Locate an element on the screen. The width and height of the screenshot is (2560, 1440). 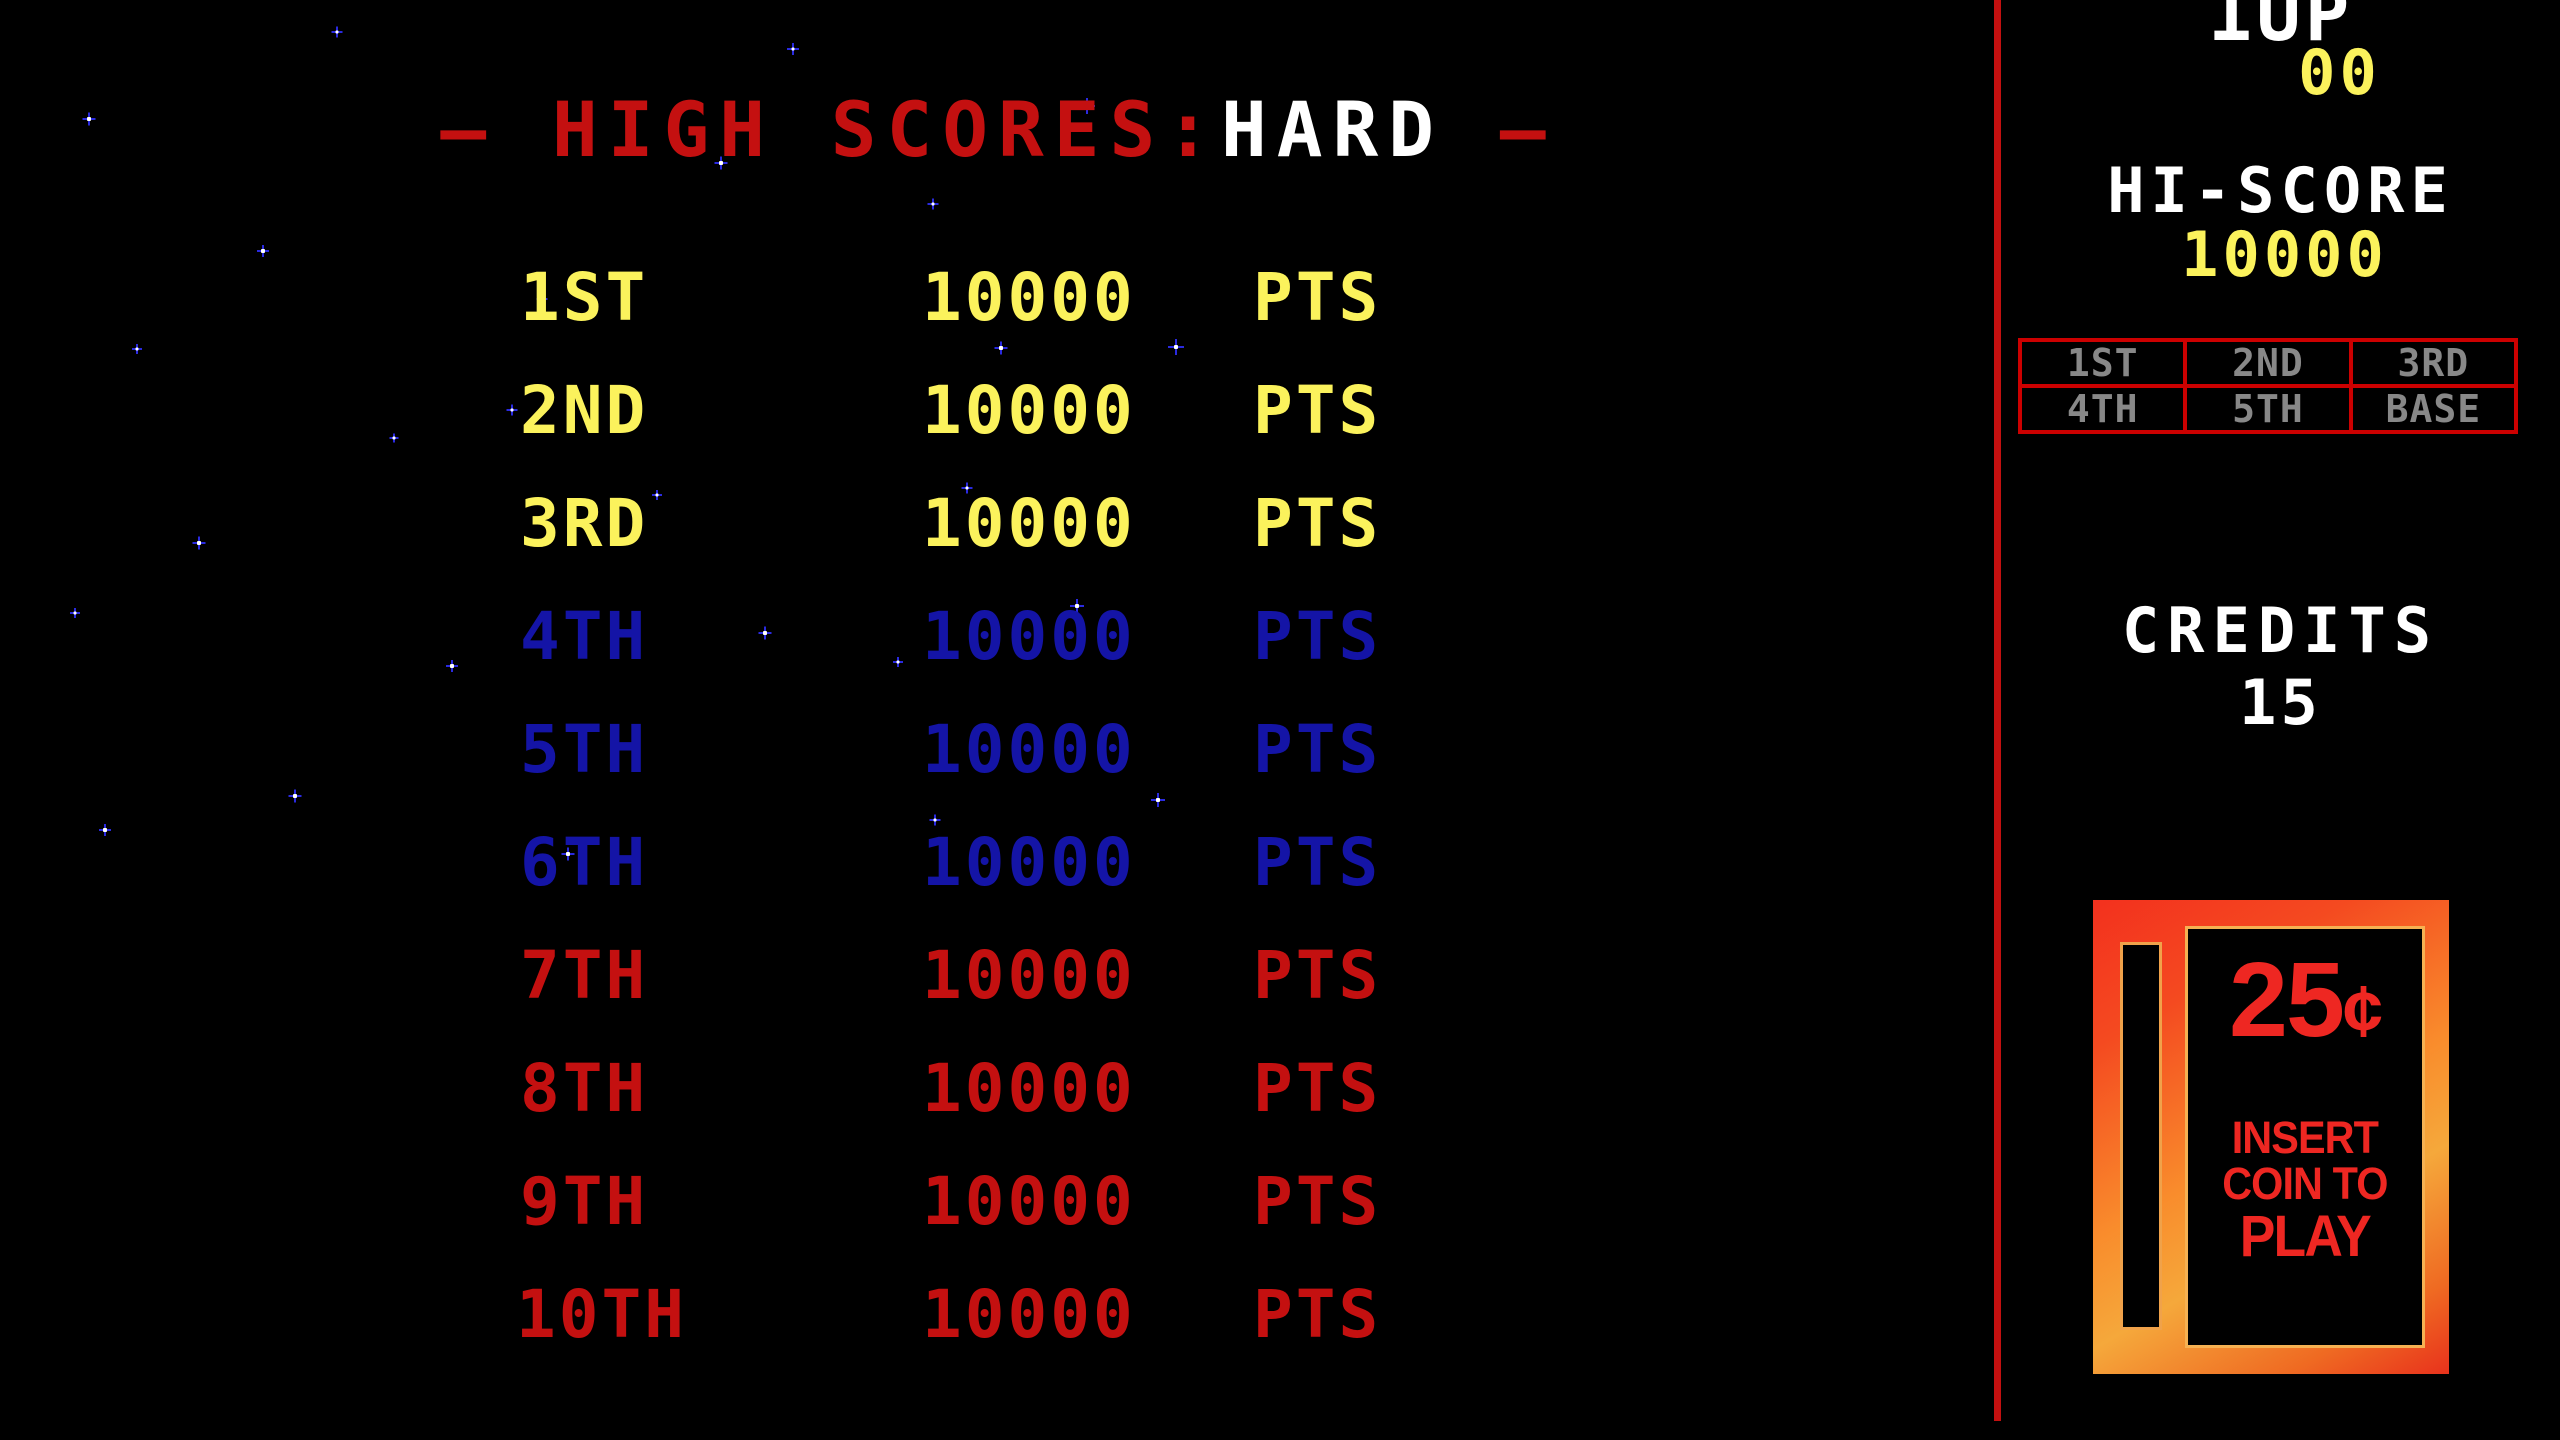
rank-label: 9TH is located at coordinates (584, 1201).